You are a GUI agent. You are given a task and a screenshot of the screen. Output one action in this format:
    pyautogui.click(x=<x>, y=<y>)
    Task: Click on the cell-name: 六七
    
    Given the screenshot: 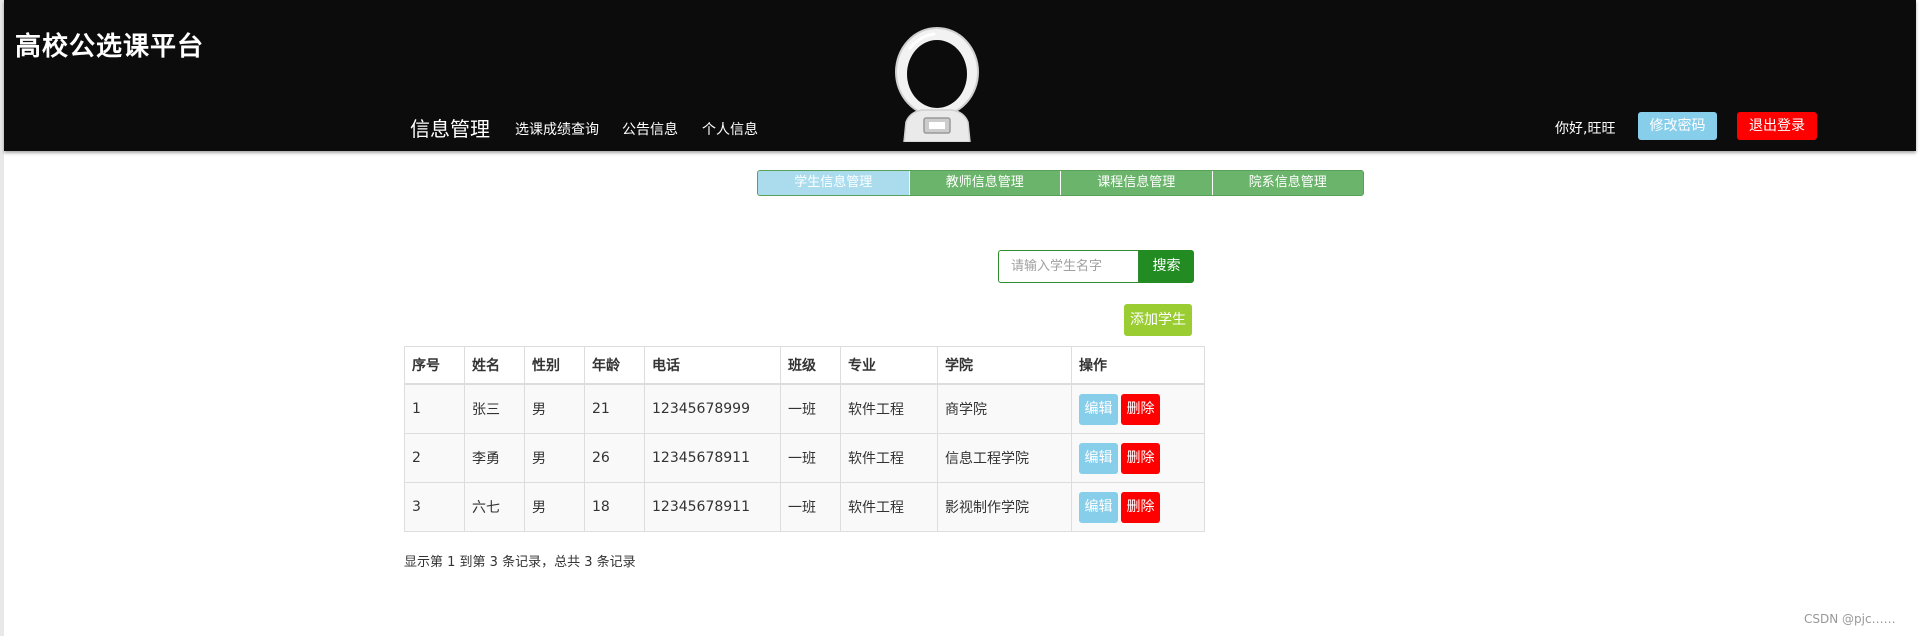 What is the action you would take?
    pyautogui.click(x=494, y=507)
    